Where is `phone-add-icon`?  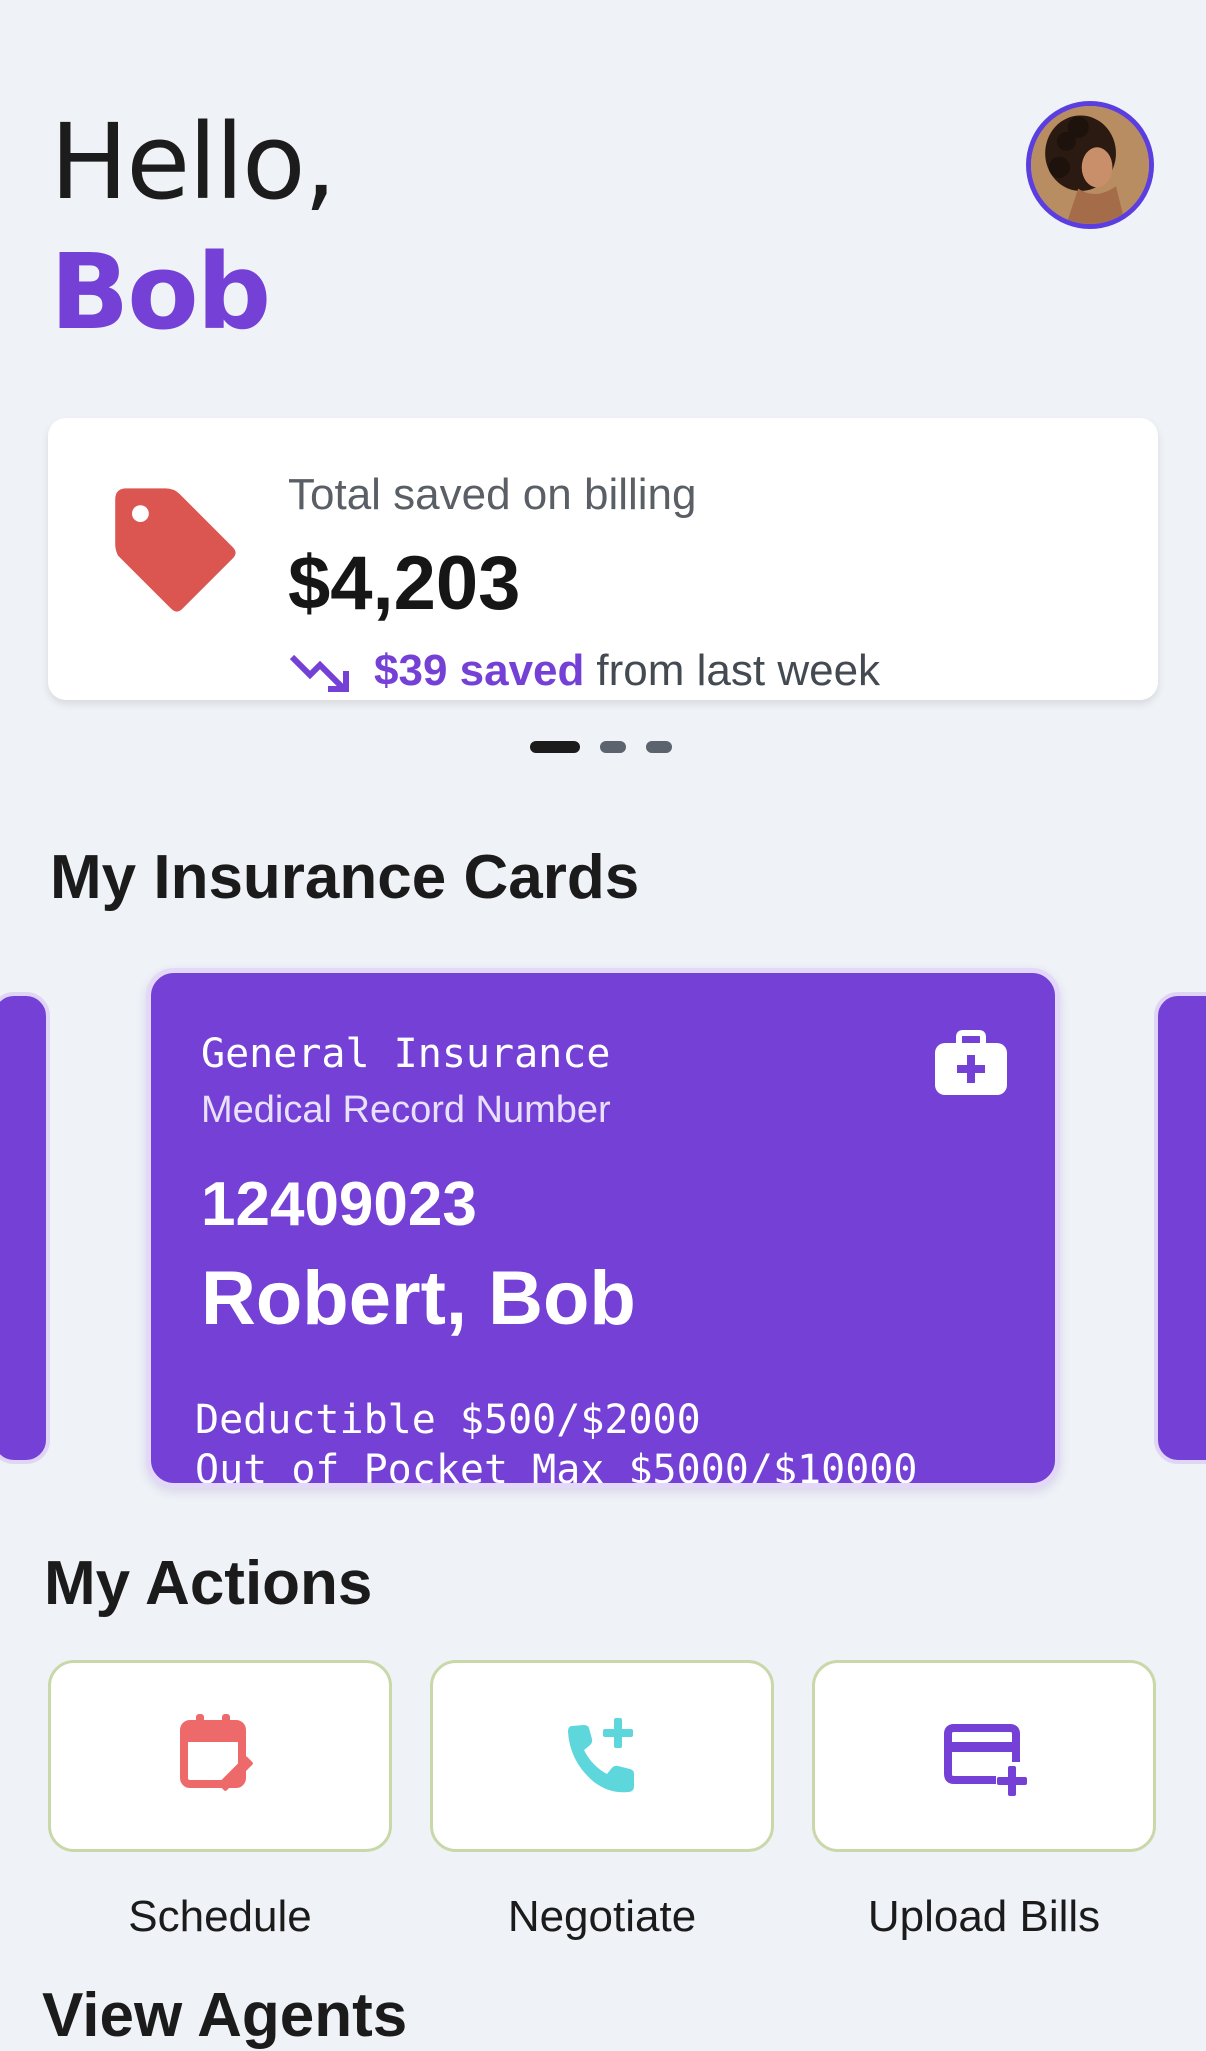
phone-add-icon is located at coordinates (601, 1755).